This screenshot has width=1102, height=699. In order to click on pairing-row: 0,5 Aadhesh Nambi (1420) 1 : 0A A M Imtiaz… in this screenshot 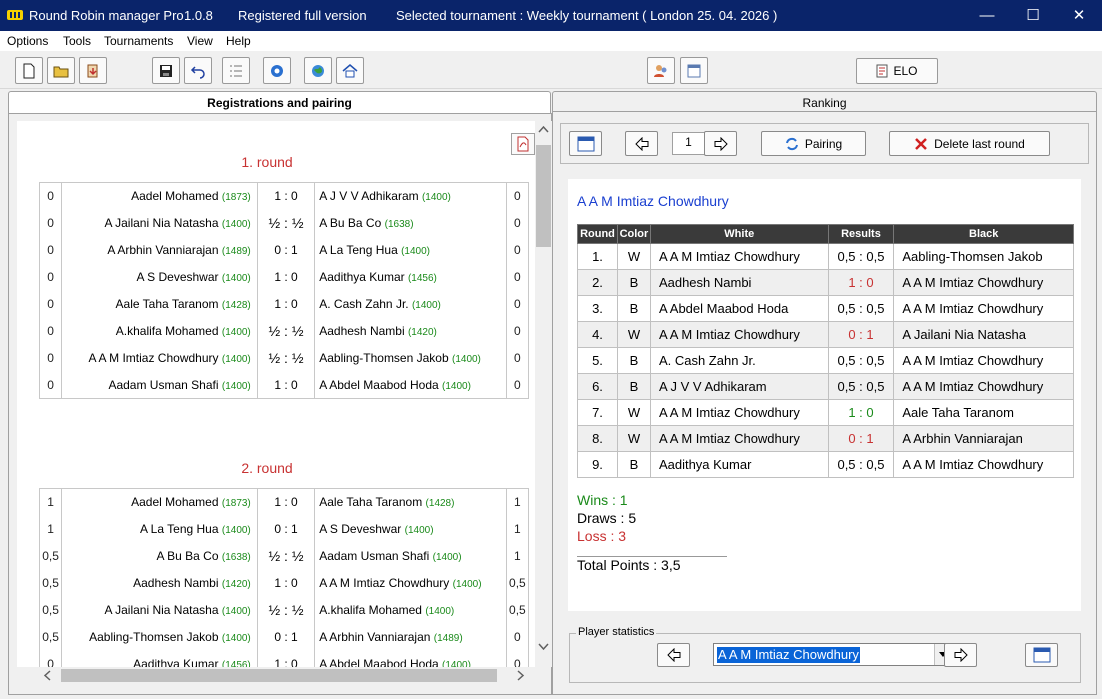, I will do `click(284, 583)`.